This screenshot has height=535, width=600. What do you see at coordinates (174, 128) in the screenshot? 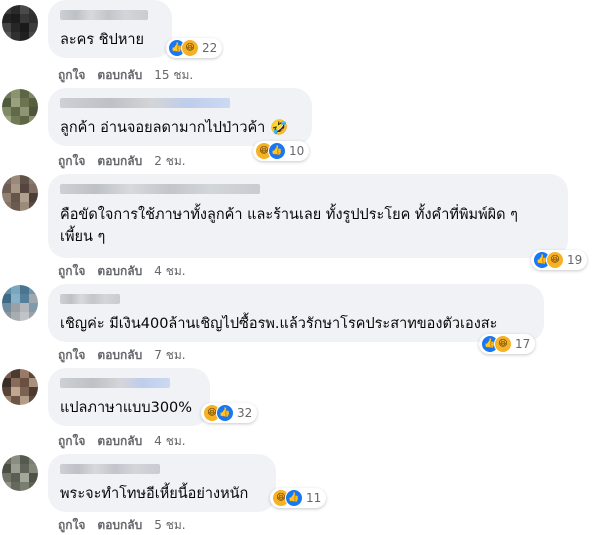
I see `comment-text: ลูกค้า อ่านจอยลดามากไปป่าวค้า 🤣` at bounding box center [174, 128].